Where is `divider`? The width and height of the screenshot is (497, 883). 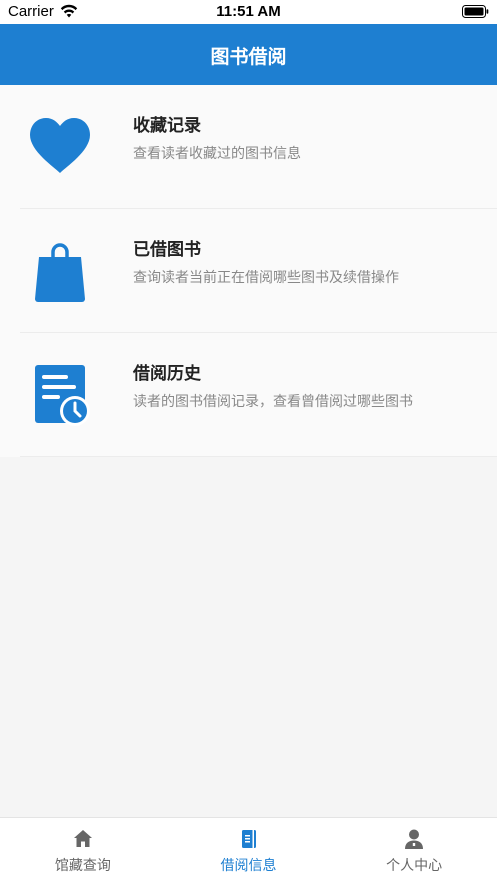 divider is located at coordinates (258, 456).